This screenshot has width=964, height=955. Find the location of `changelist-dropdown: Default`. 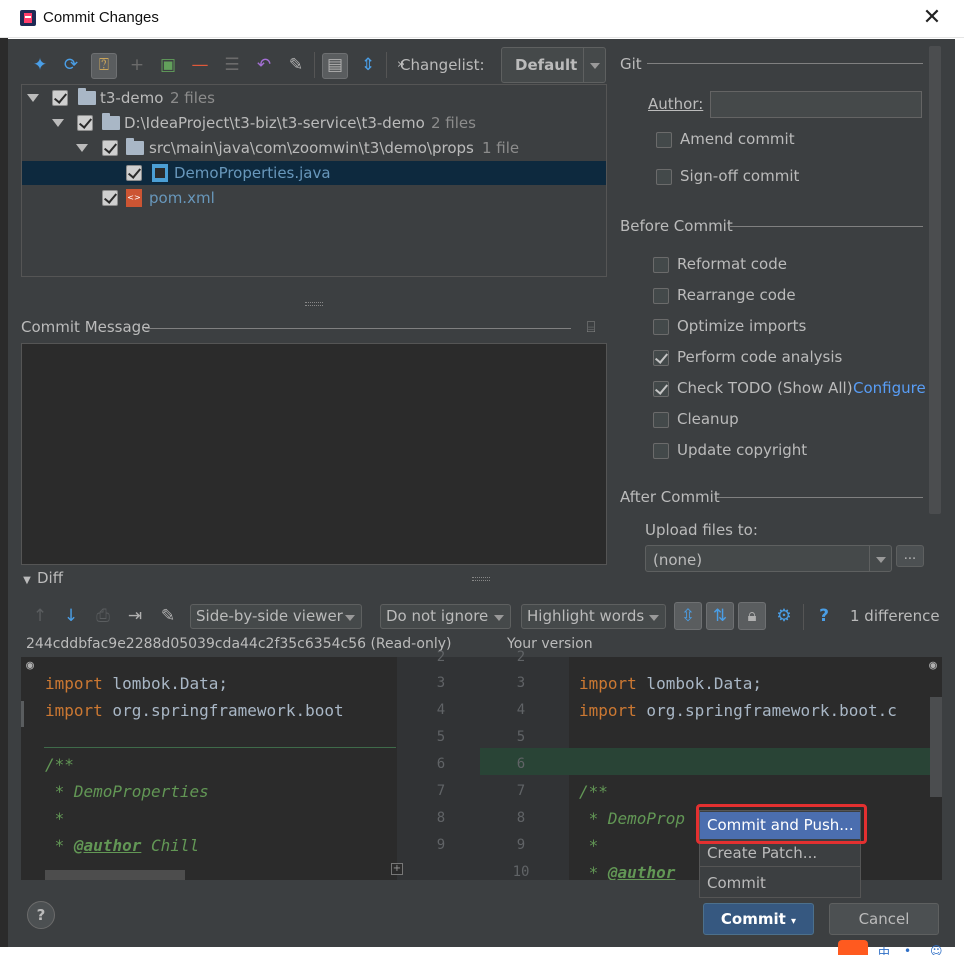

changelist-dropdown: Default is located at coordinates (553, 65).